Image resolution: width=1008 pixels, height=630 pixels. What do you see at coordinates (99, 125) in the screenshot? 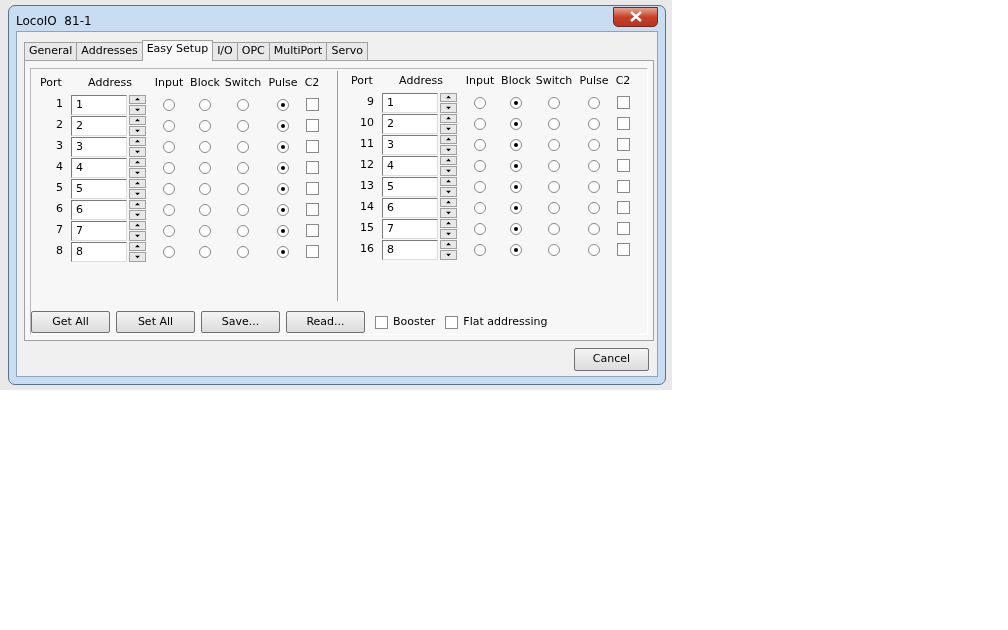
I see `address-field: 2` at bounding box center [99, 125].